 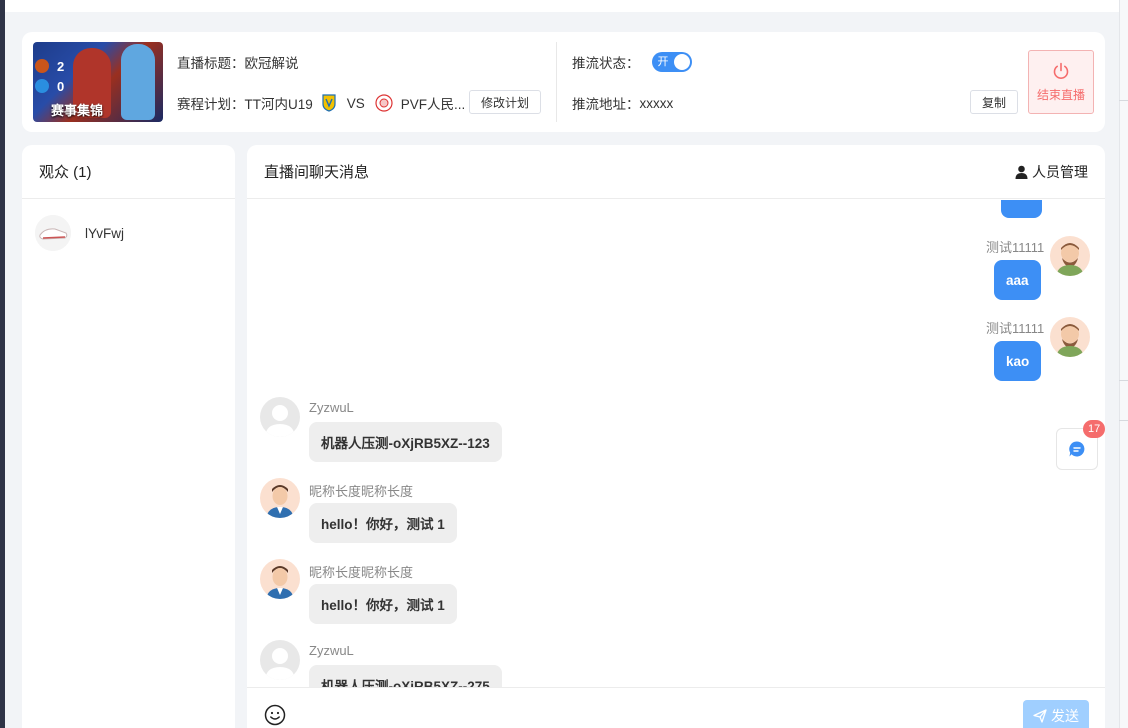 I want to click on away-team-icon, so click(x=384, y=103).